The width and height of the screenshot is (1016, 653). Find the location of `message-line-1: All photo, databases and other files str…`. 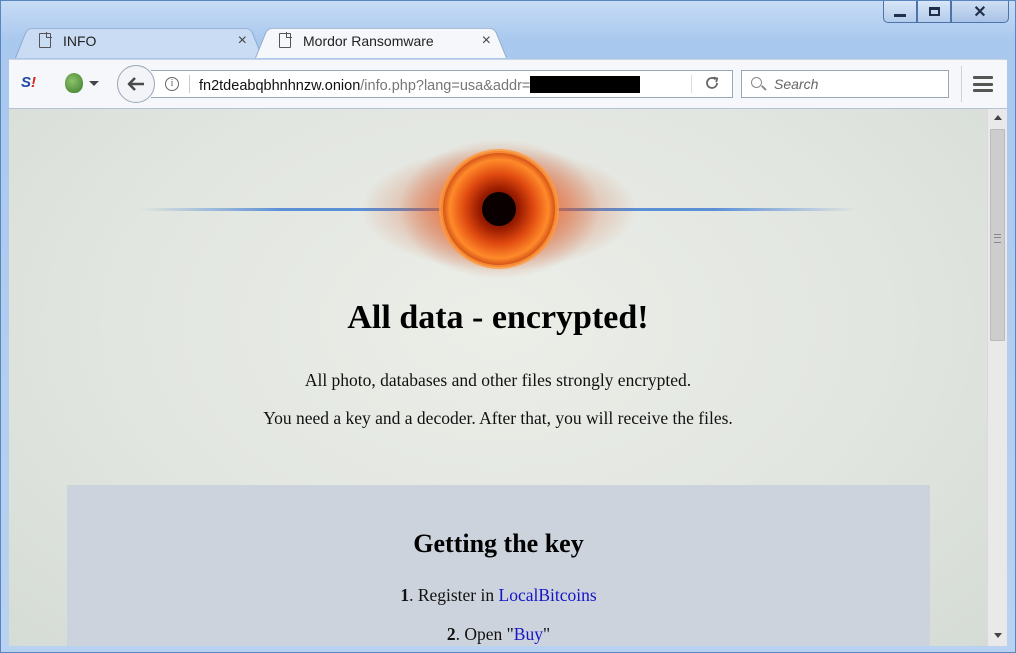

message-line-1: All photo, databases and other files str… is located at coordinates (498, 380).